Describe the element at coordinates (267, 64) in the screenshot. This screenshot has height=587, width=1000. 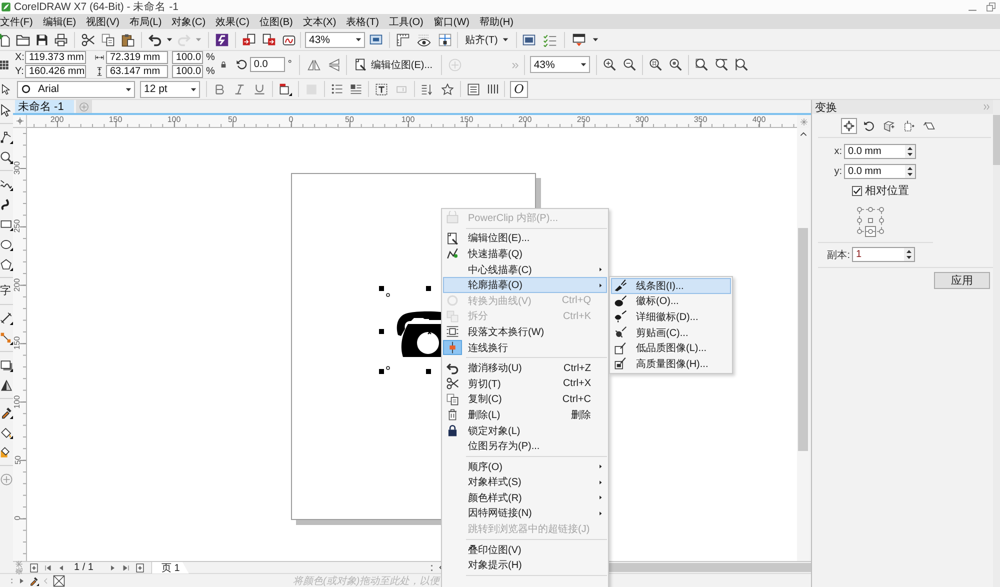
I see `rotation-field: 0.0` at that location.